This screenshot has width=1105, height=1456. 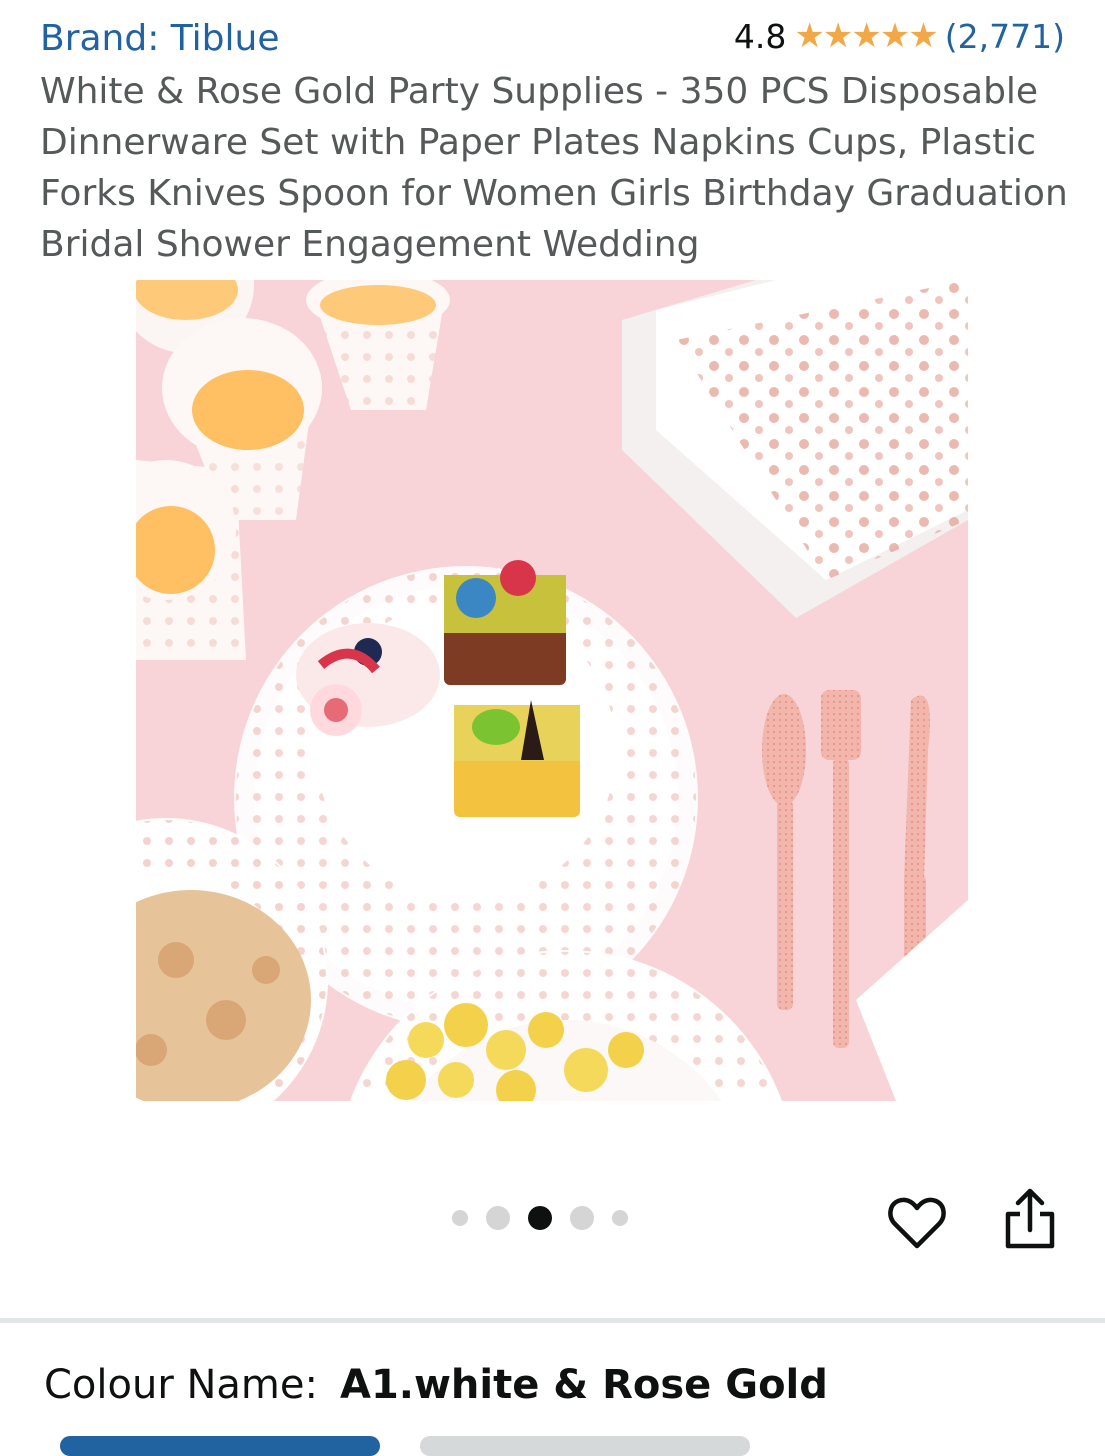 I want to click on brand-link: Brand: Tiblue, so click(x=160, y=38).